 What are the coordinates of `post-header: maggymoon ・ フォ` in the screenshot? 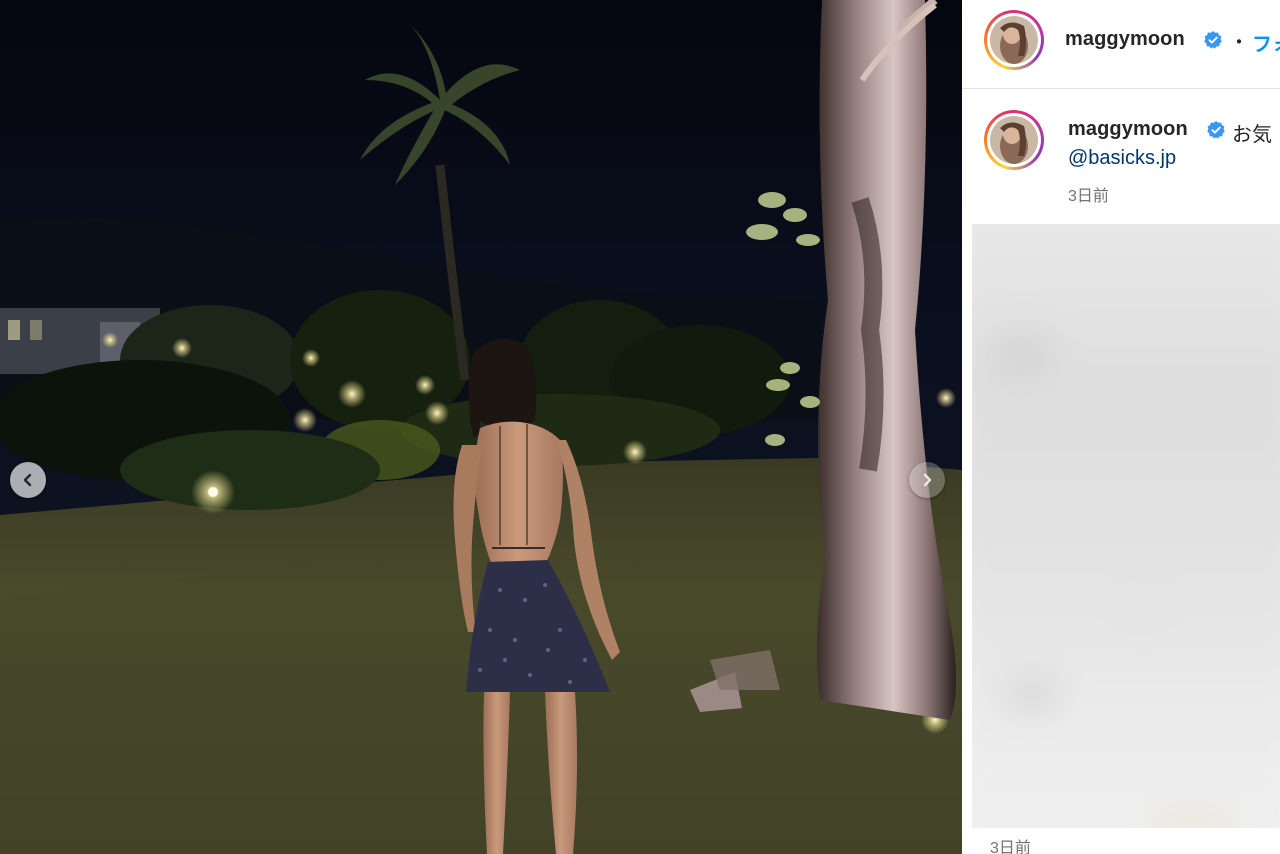 It's located at (1121, 44).